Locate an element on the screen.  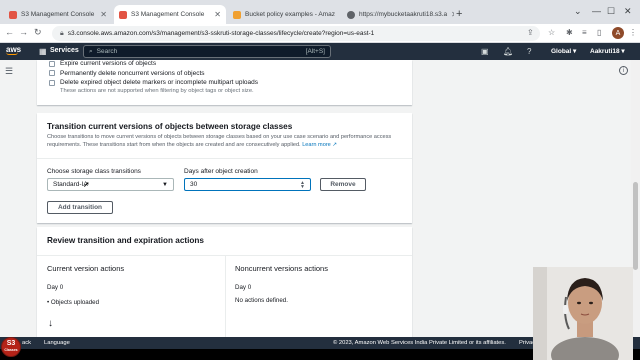
profile-avatar: A is located at coordinates (618, 33).